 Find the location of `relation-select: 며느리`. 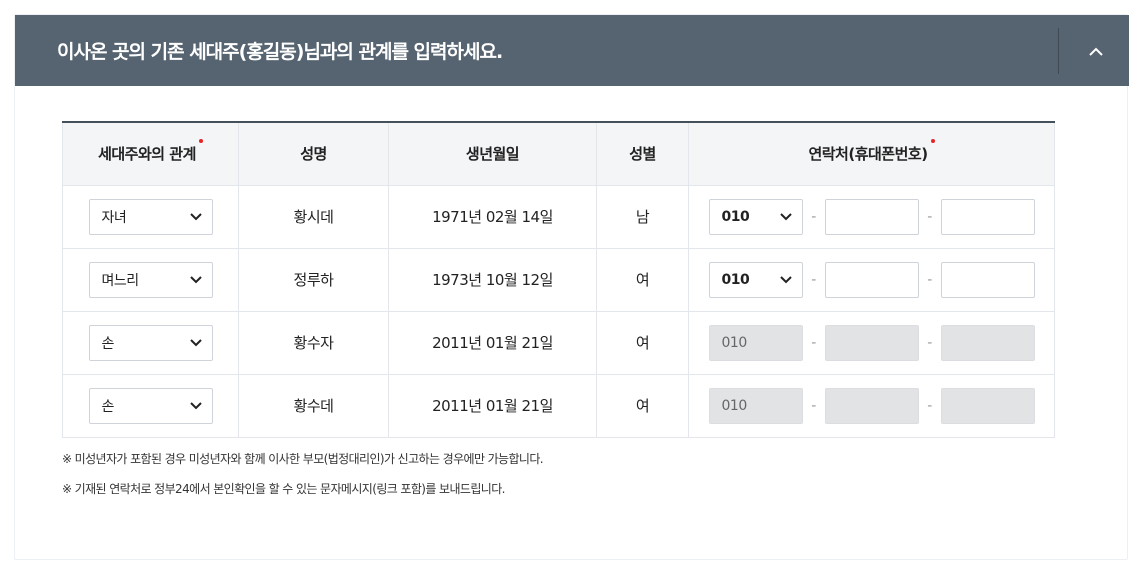

relation-select: 며느리 is located at coordinates (150, 279).